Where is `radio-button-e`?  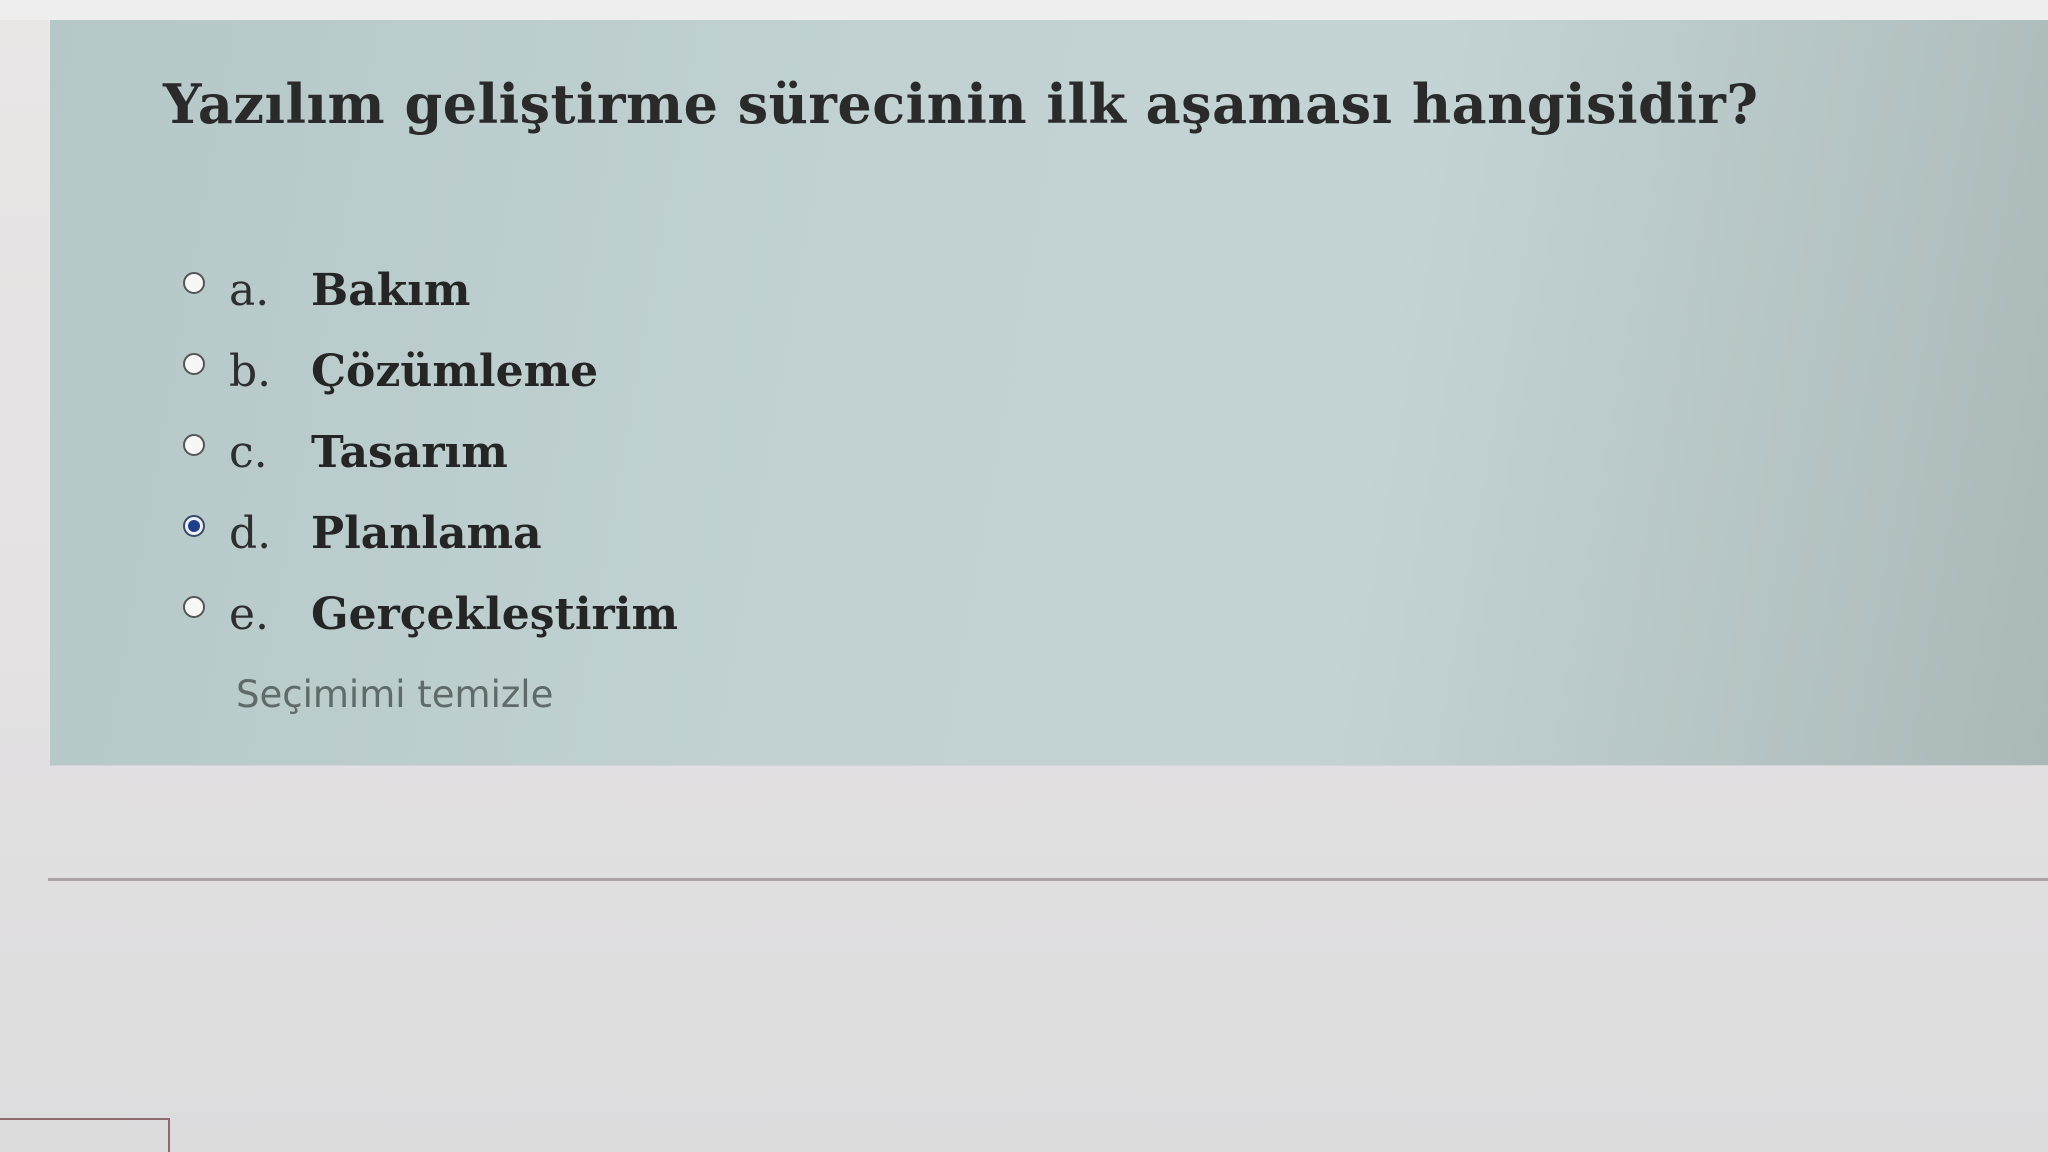 radio-button-e is located at coordinates (194, 606).